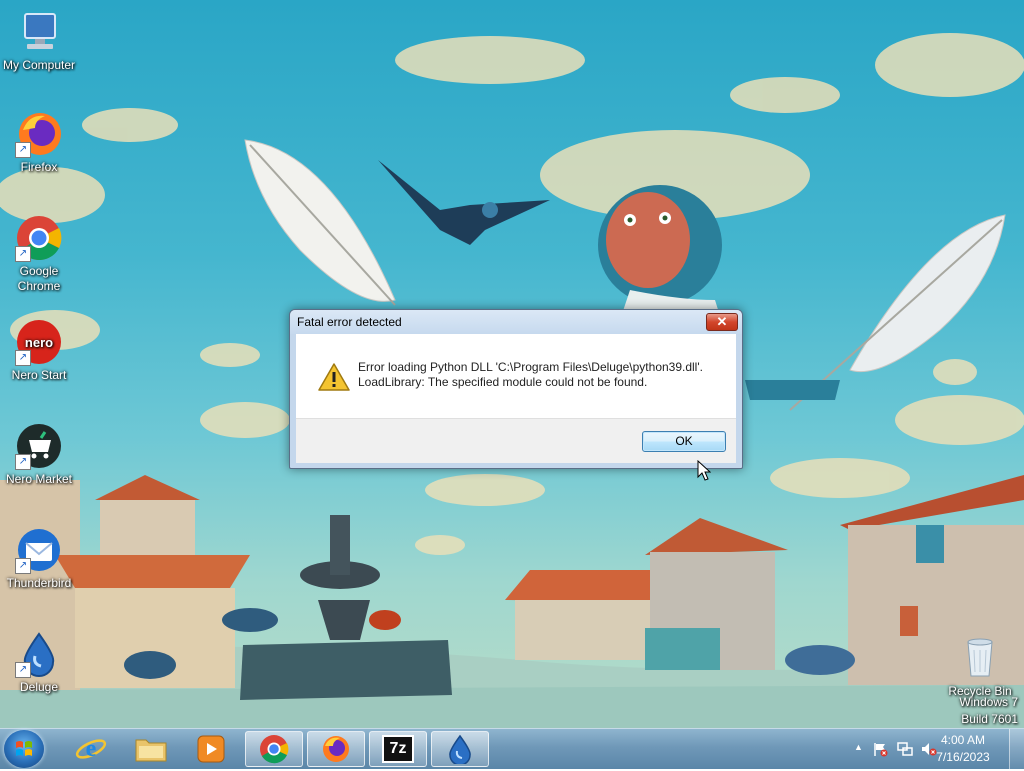 The height and width of the screenshot is (771, 1024). I want to click on taskbar-deluge, so click(460, 749).